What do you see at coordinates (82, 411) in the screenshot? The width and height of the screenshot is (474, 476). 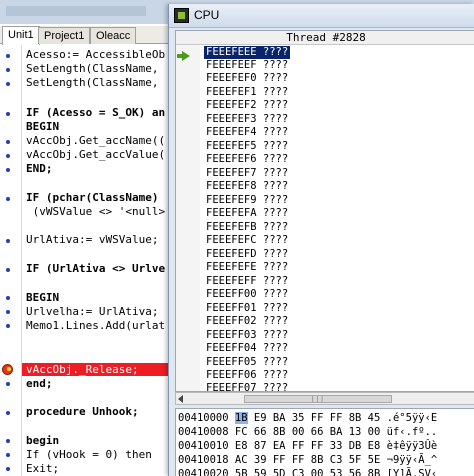 I see `code-line: procedure Unhook;` at bounding box center [82, 411].